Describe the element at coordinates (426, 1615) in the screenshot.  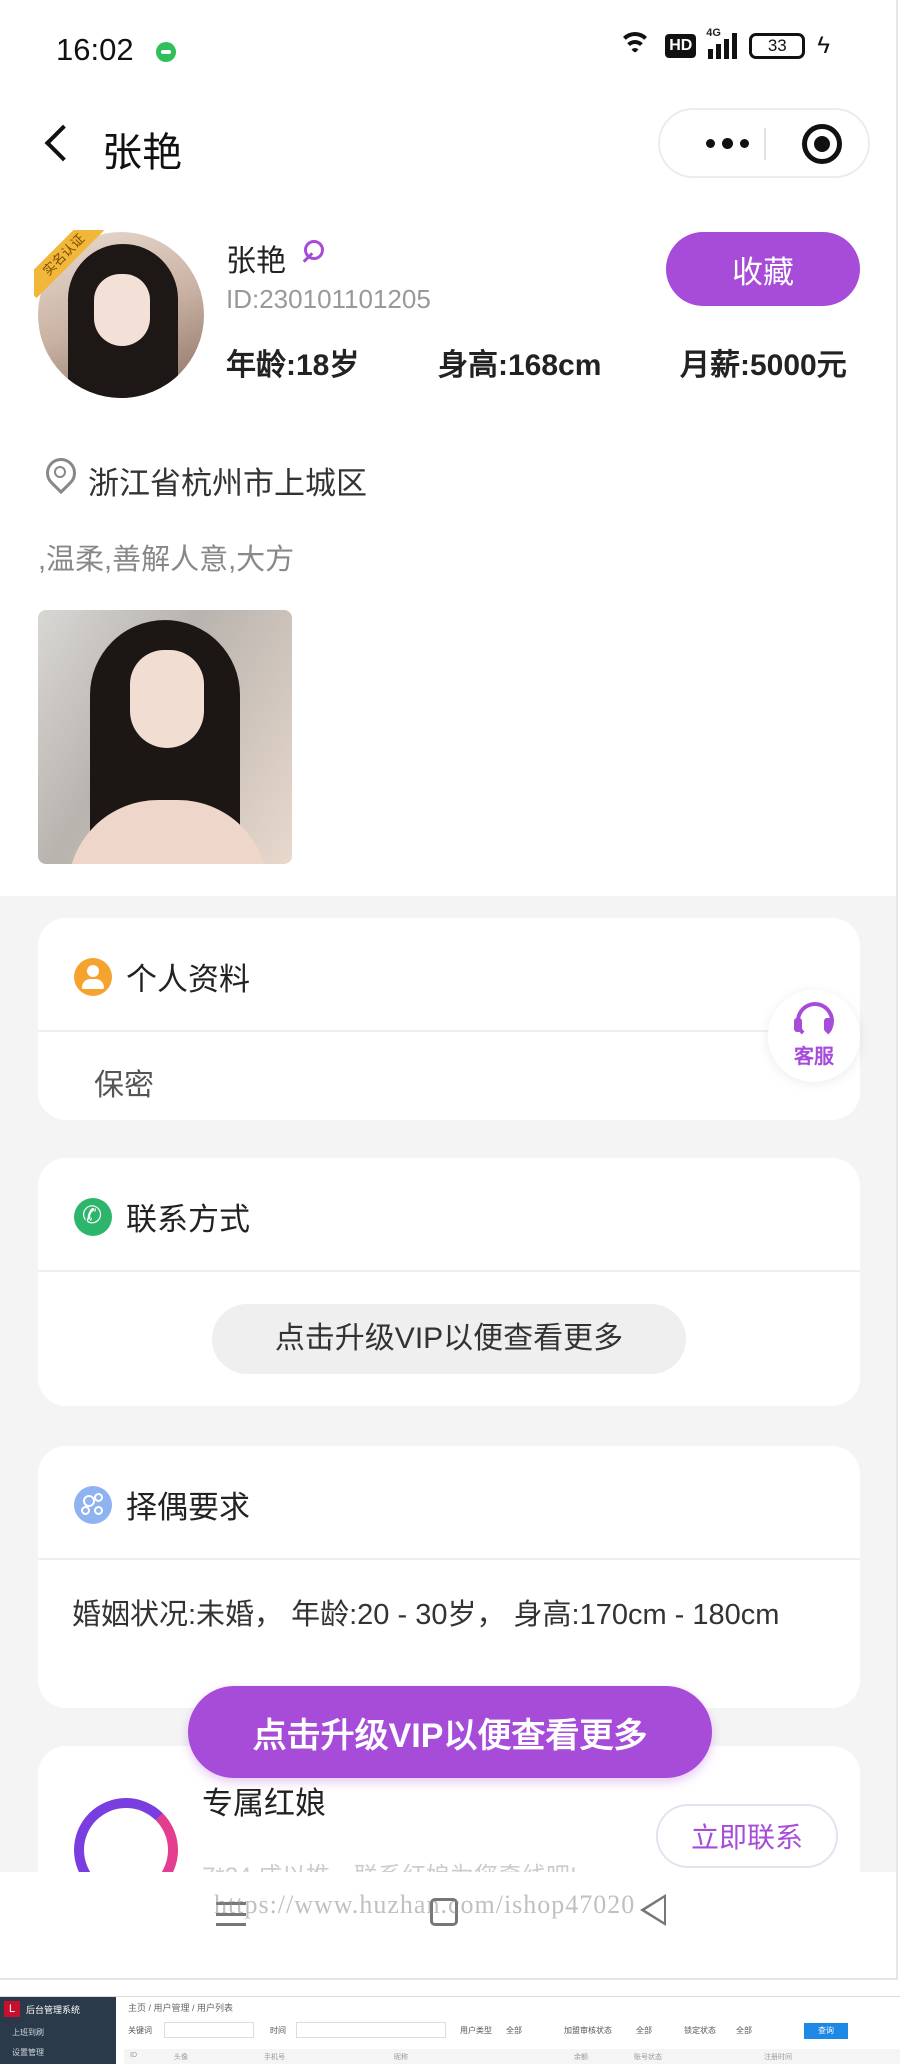
I see `partner-requirements-content: 婚姻状况:未婚， 年龄:20 - 30岁， 身高:170cm - 180cm` at that location.